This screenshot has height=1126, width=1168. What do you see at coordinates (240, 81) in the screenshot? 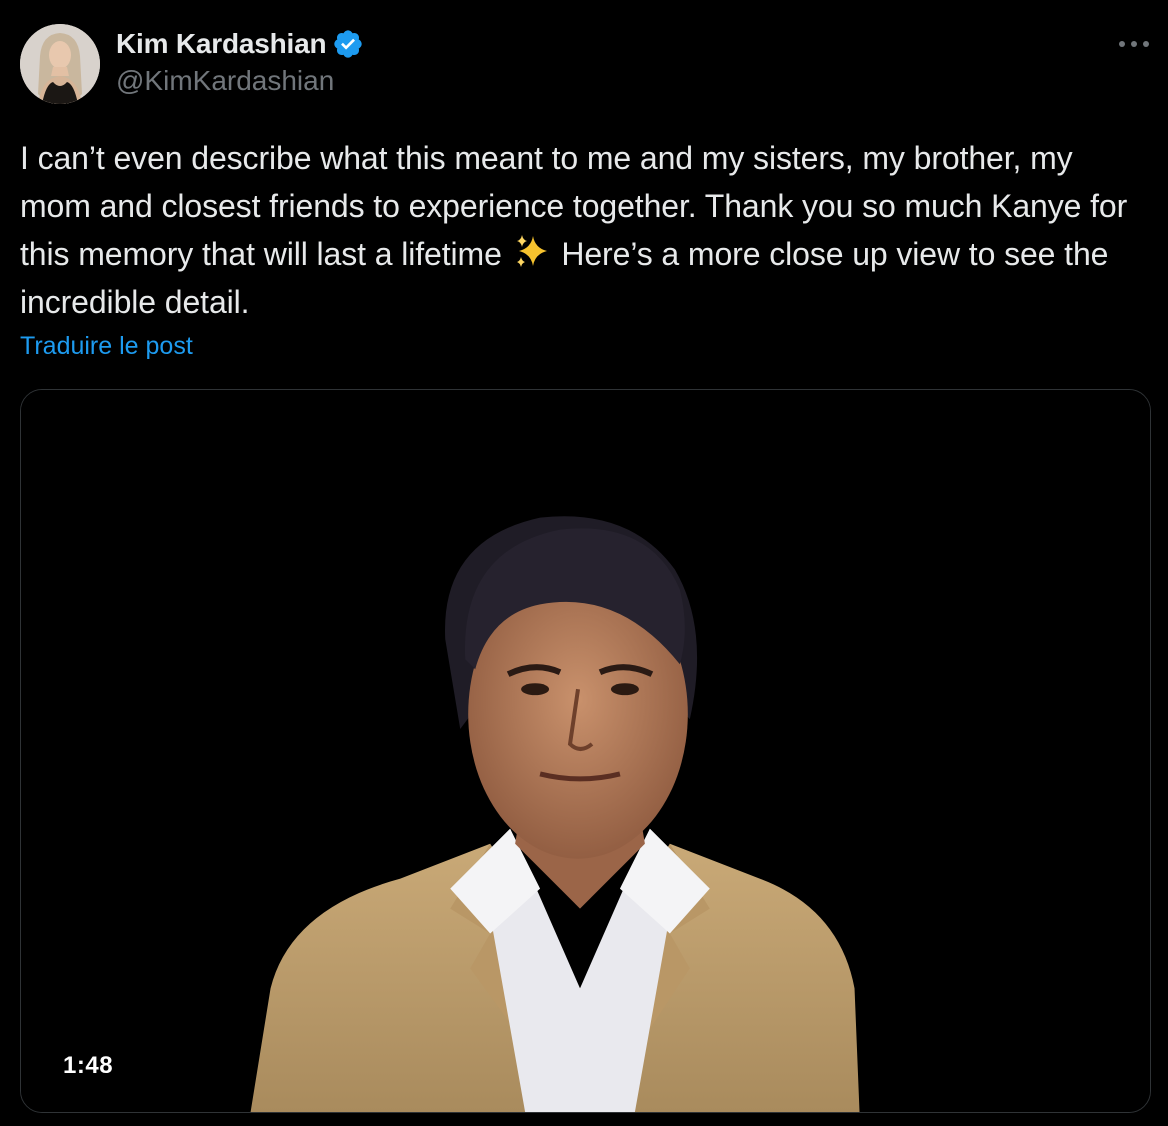
I see `handle: @KimKardashian` at bounding box center [240, 81].